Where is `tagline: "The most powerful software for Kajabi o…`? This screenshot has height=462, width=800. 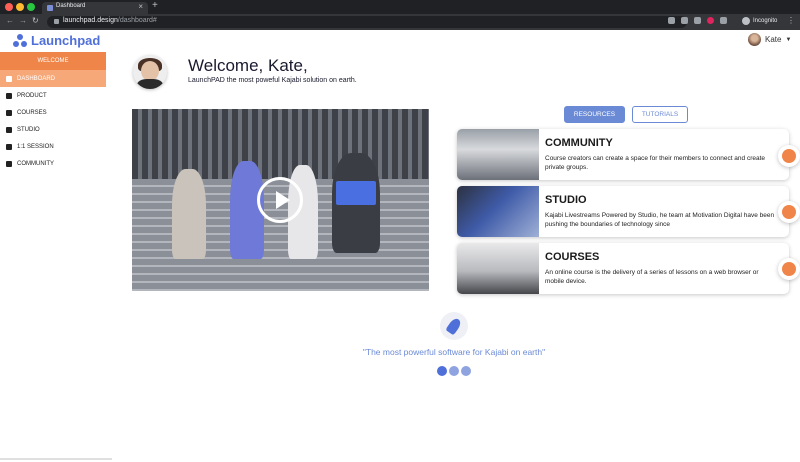
tagline: "The most powerful software for Kajabi o… is located at coordinates (454, 352).